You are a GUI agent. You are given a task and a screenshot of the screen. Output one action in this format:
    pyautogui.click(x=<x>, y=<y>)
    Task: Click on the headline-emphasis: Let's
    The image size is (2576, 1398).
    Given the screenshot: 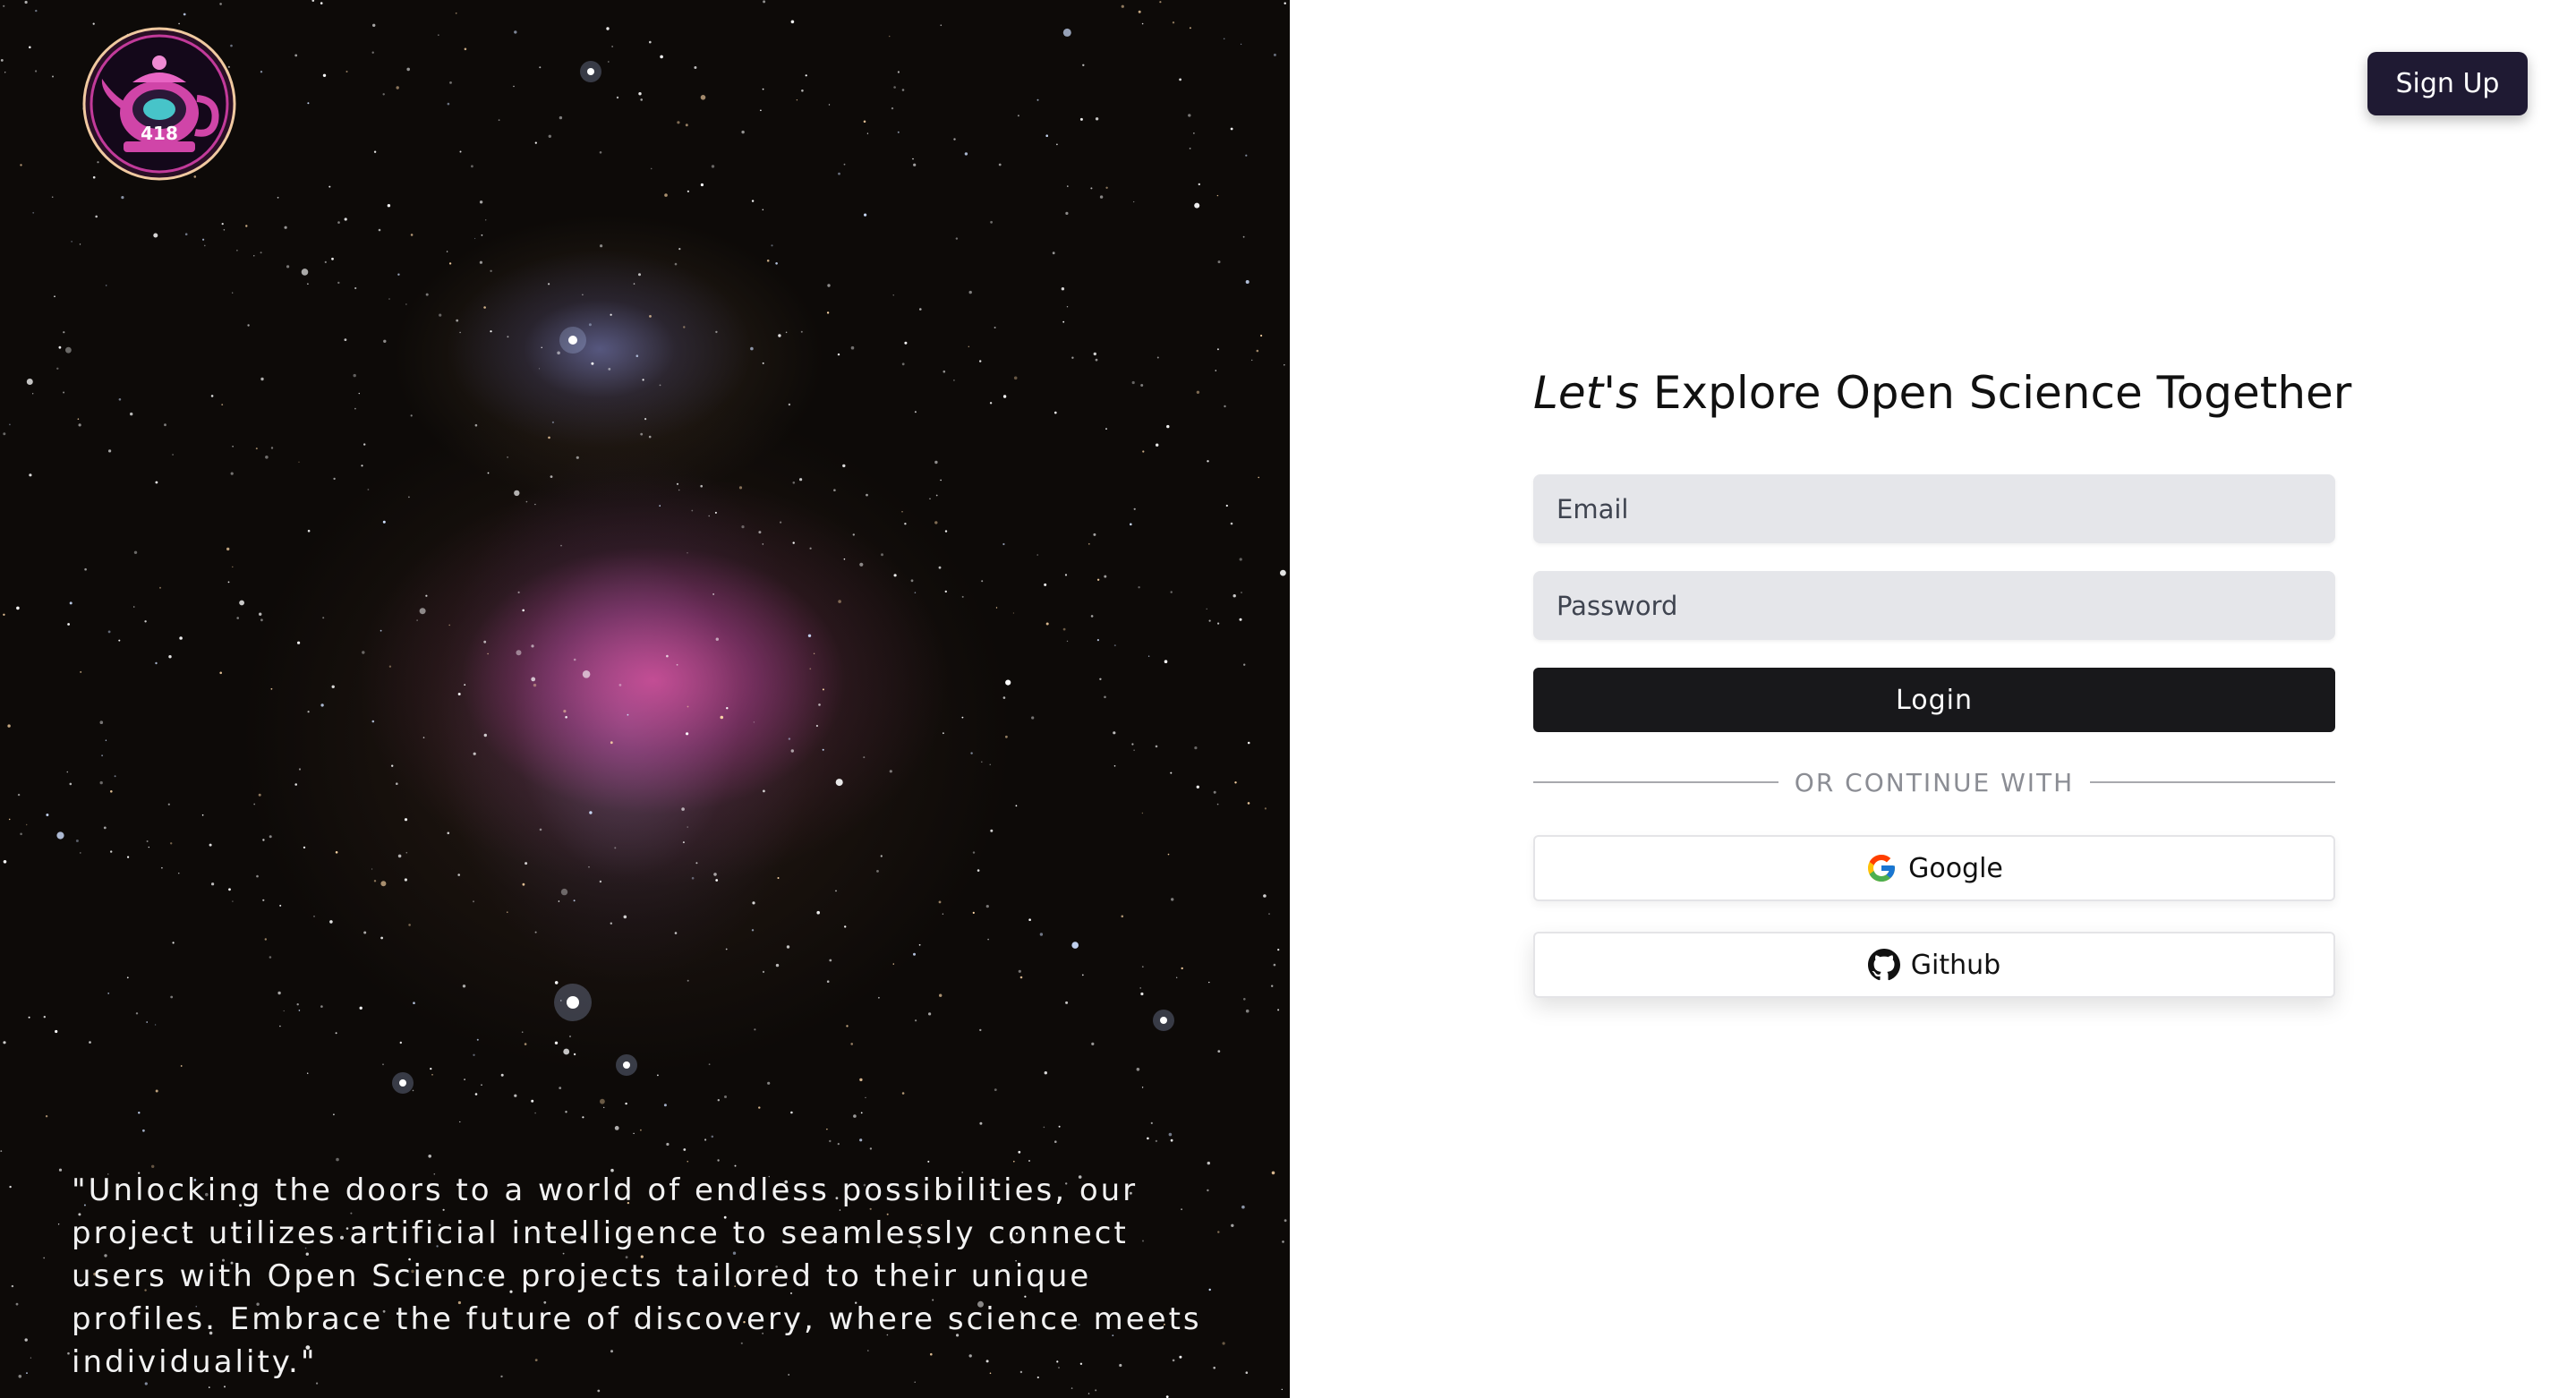 What is the action you would take?
    pyautogui.click(x=1586, y=393)
    